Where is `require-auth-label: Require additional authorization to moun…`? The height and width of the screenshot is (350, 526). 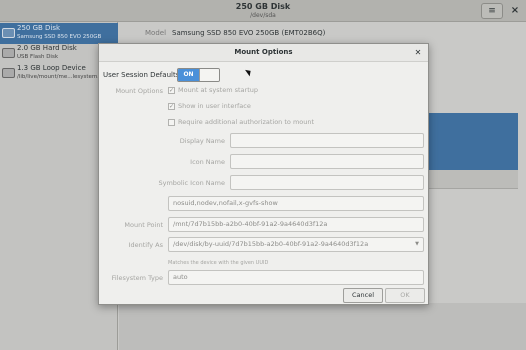 require-auth-label: Require additional authorization to moun… is located at coordinates (246, 122).